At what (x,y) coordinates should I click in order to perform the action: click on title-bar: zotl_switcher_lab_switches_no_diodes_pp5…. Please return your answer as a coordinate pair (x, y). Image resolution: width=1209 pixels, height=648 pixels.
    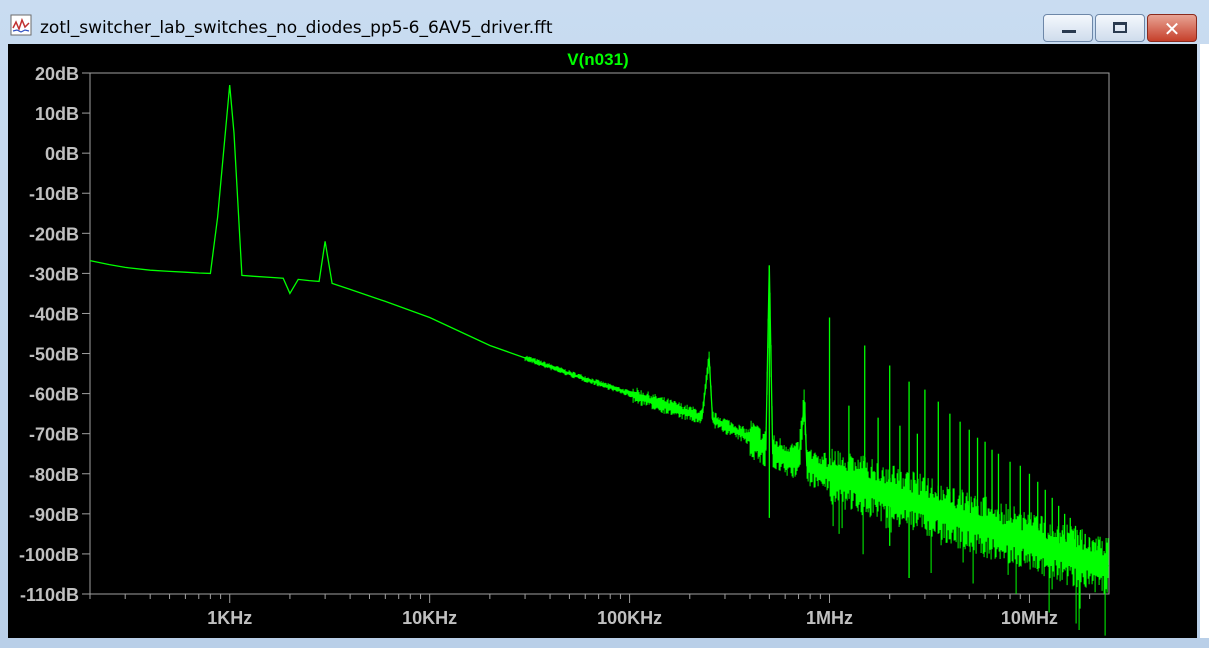
    Looking at the image, I should click on (604, 22).